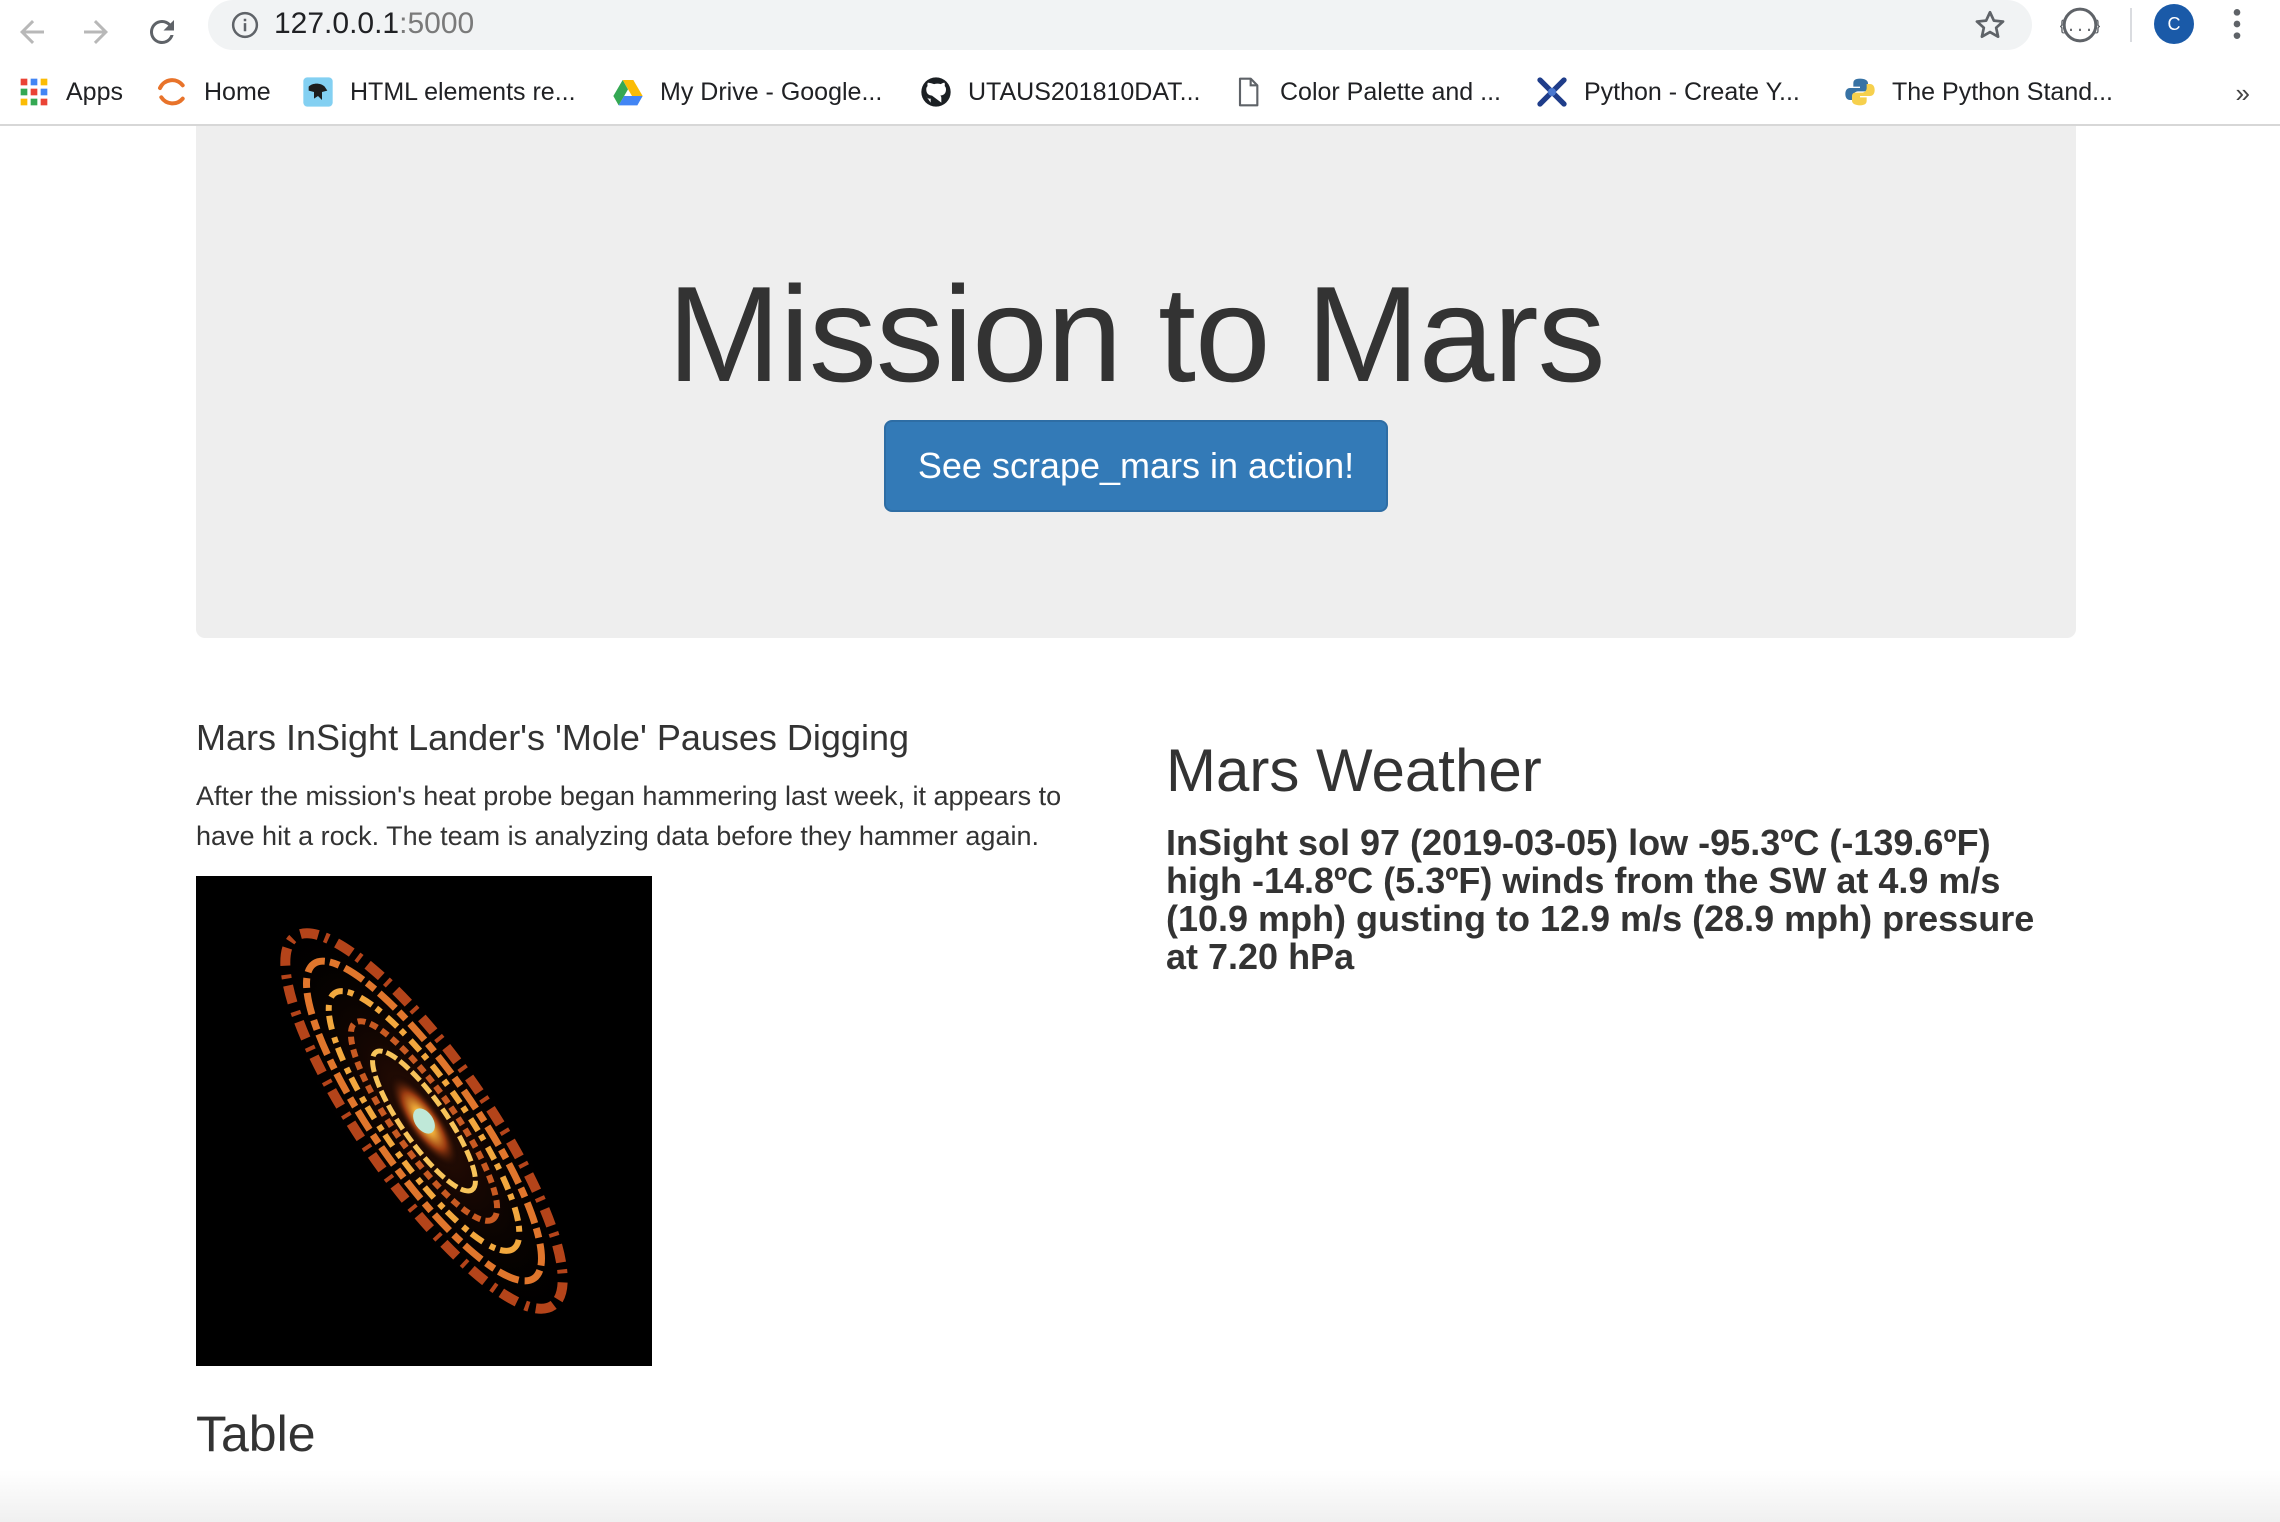  What do you see at coordinates (1248, 92) in the screenshot?
I see `document-icon` at bounding box center [1248, 92].